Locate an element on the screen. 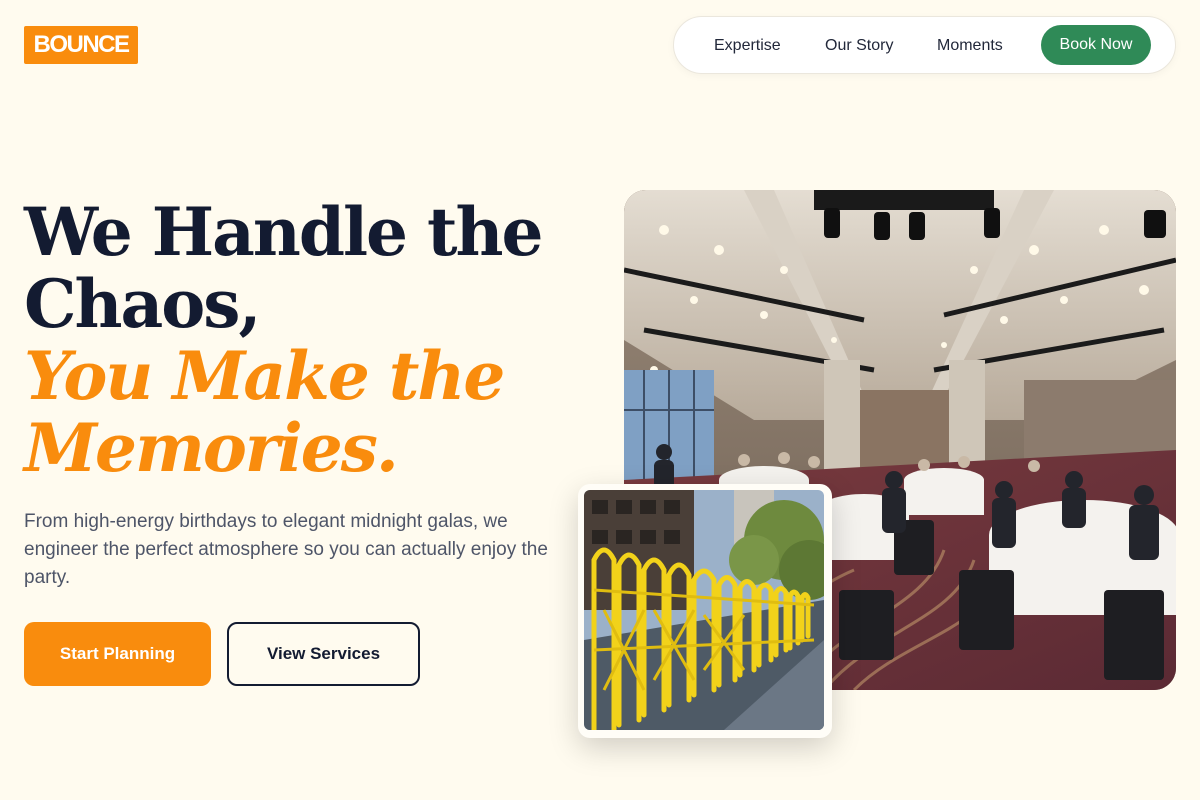  yellow-barrier-image is located at coordinates (704, 610).